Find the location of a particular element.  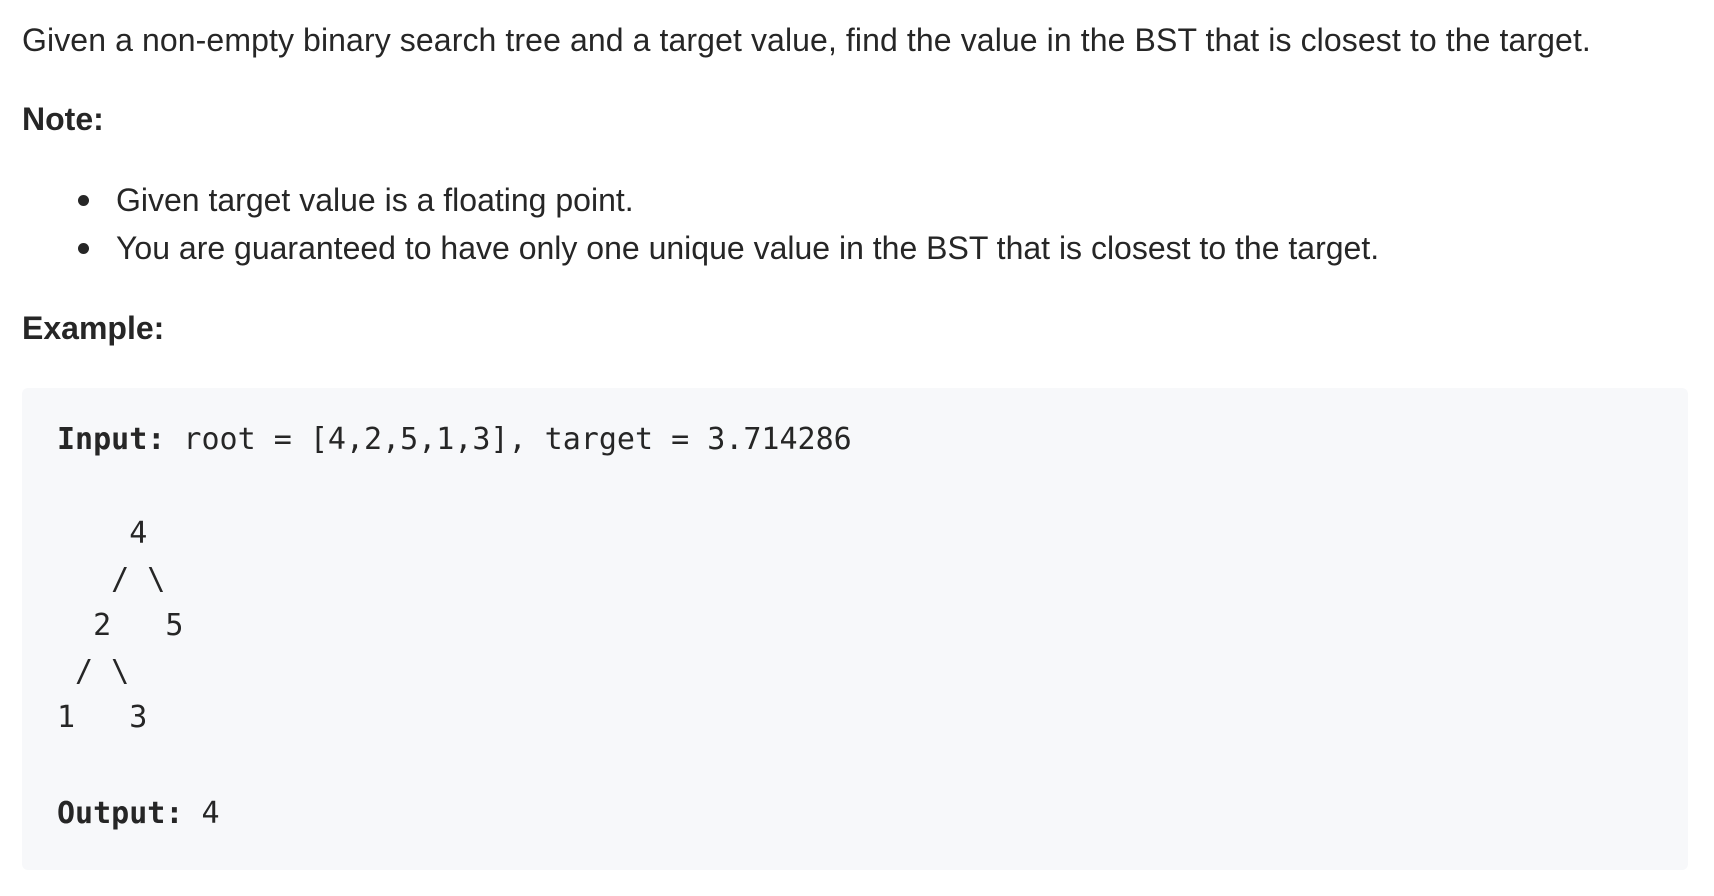

tree-line: 4 is located at coordinates (102, 533).